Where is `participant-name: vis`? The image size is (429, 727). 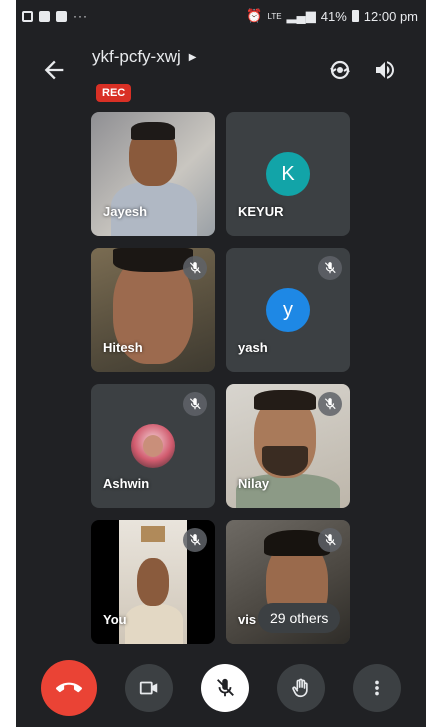 participant-name: vis is located at coordinates (247, 619).